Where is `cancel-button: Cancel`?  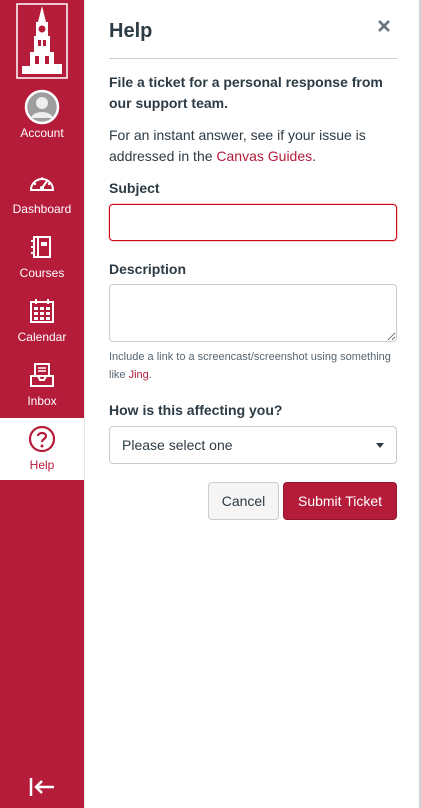
cancel-button: Cancel is located at coordinates (243, 501).